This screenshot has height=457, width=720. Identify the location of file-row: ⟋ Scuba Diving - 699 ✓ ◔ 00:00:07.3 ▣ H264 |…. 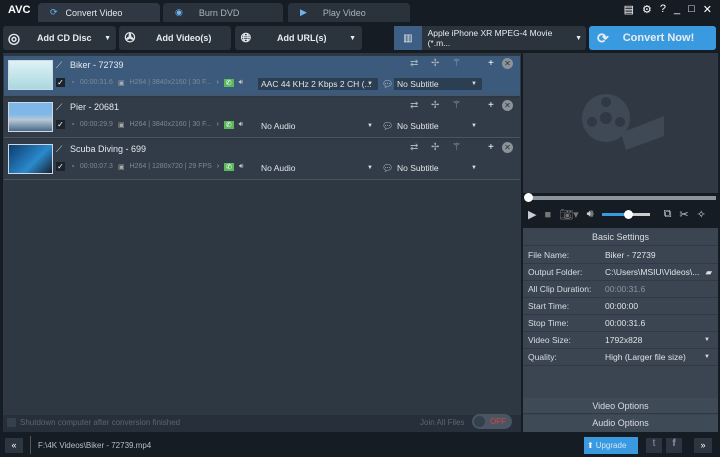
(262, 160).